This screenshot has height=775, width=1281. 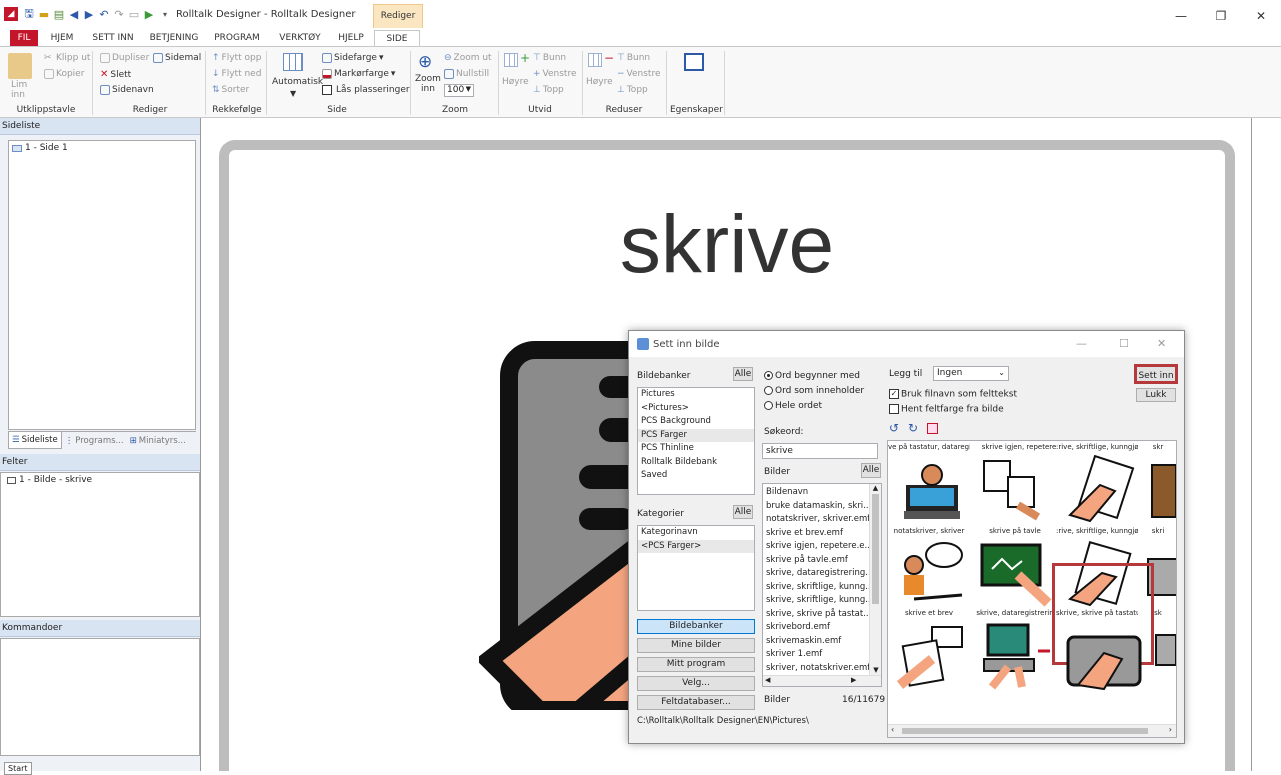 I want to click on image-skriver, so click(x=1159, y=656).